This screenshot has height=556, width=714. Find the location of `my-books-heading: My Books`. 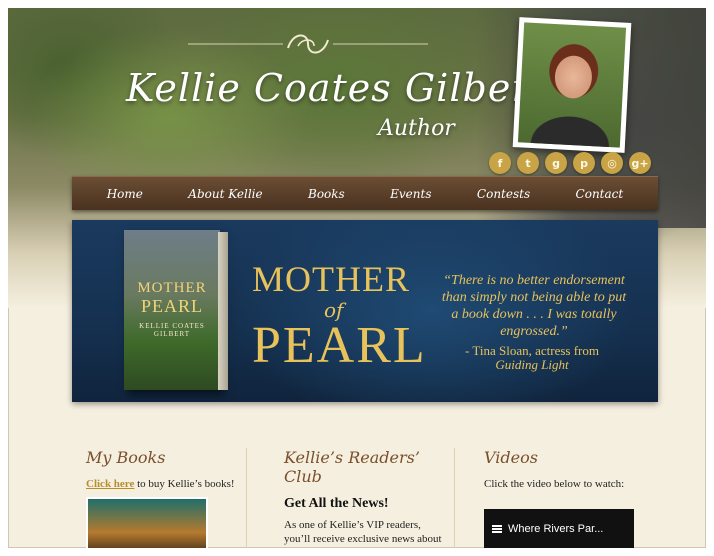

my-books-heading: My Books is located at coordinates (126, 457).